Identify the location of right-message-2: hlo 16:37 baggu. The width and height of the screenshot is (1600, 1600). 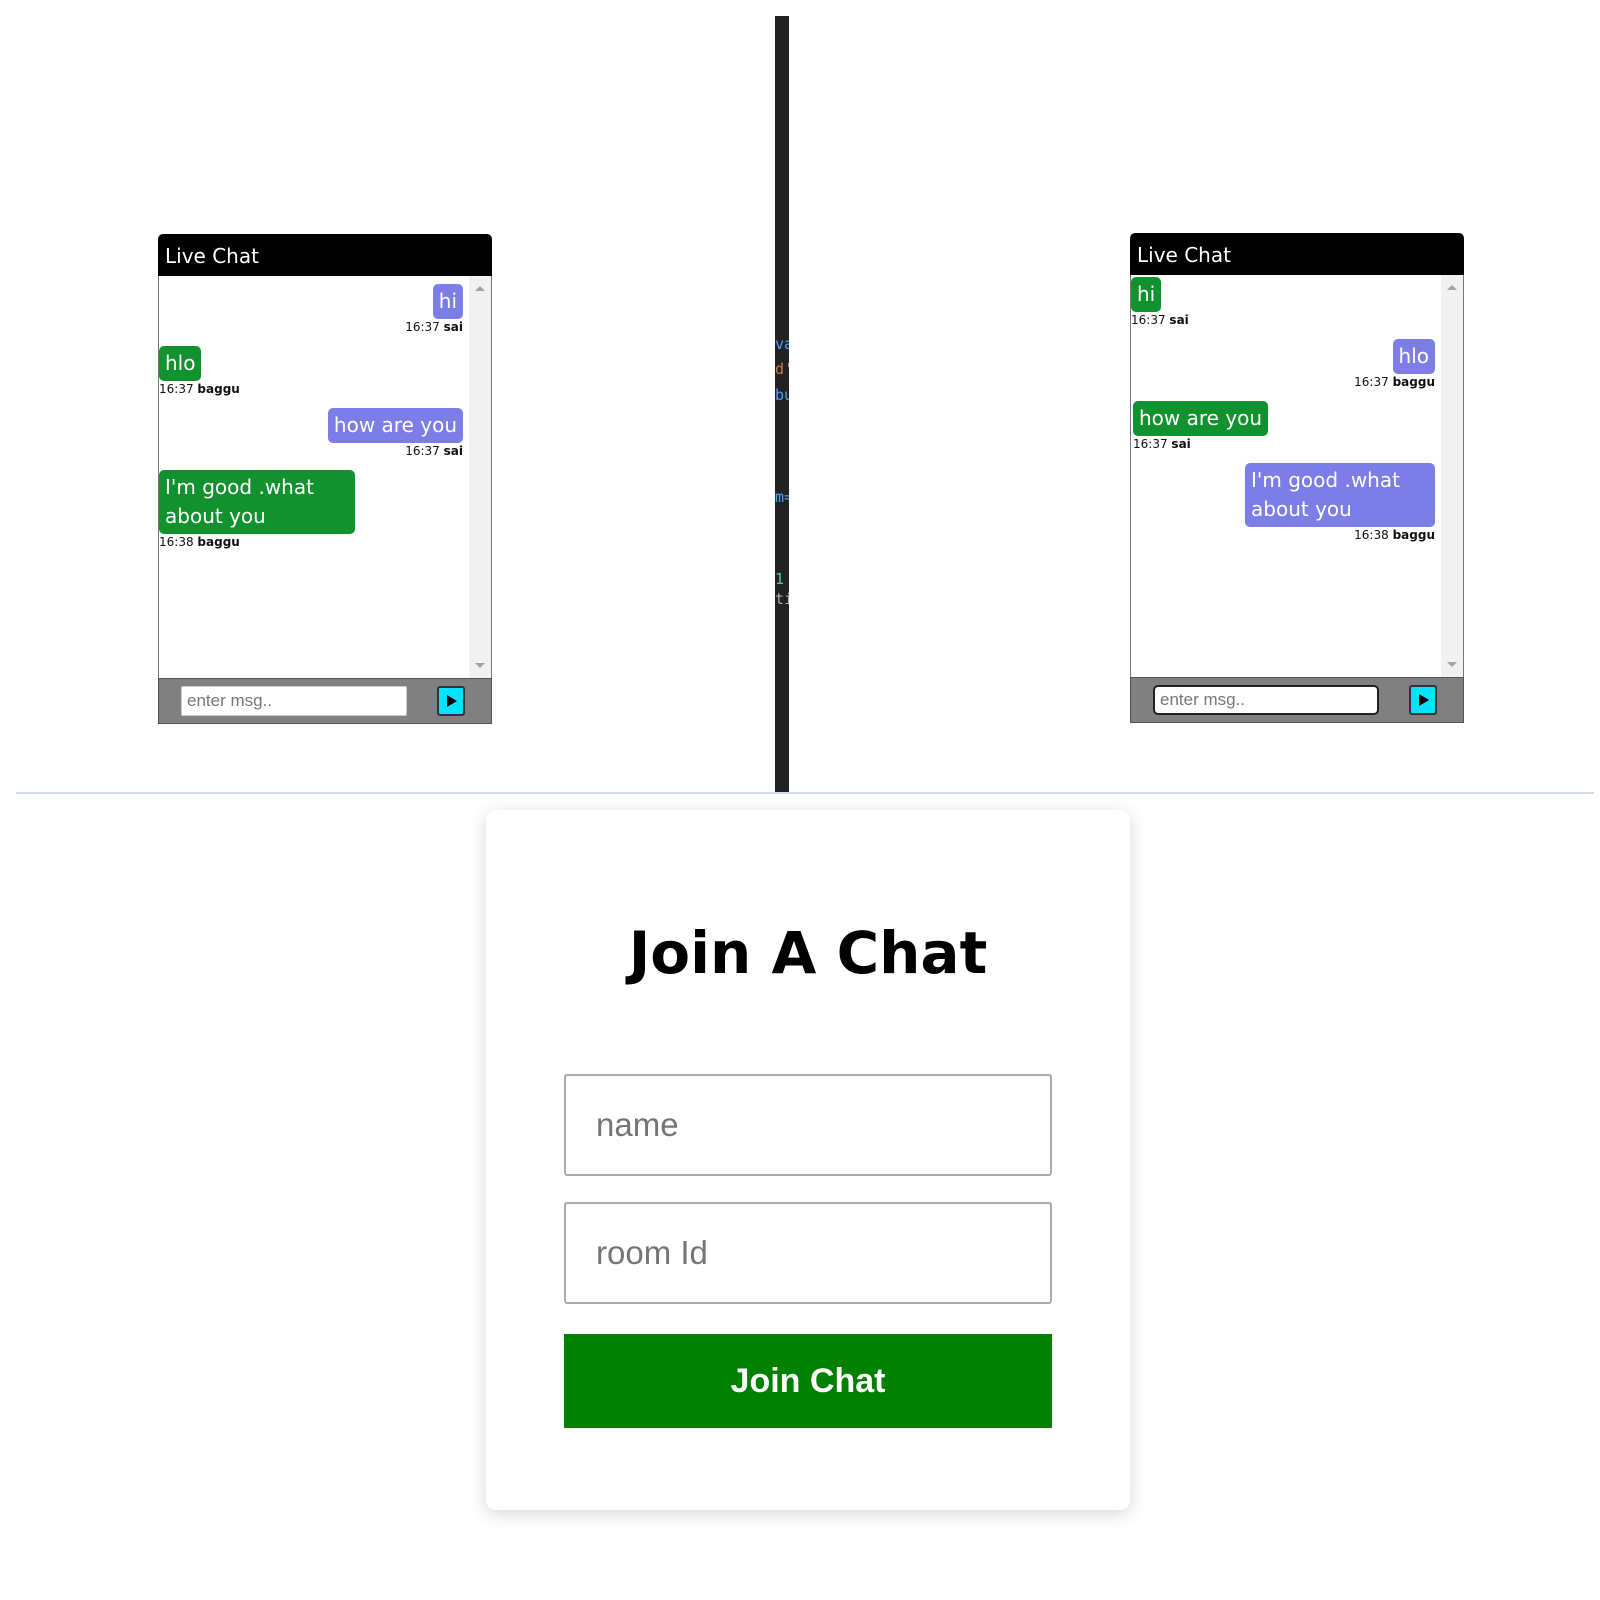
(1394, 364).